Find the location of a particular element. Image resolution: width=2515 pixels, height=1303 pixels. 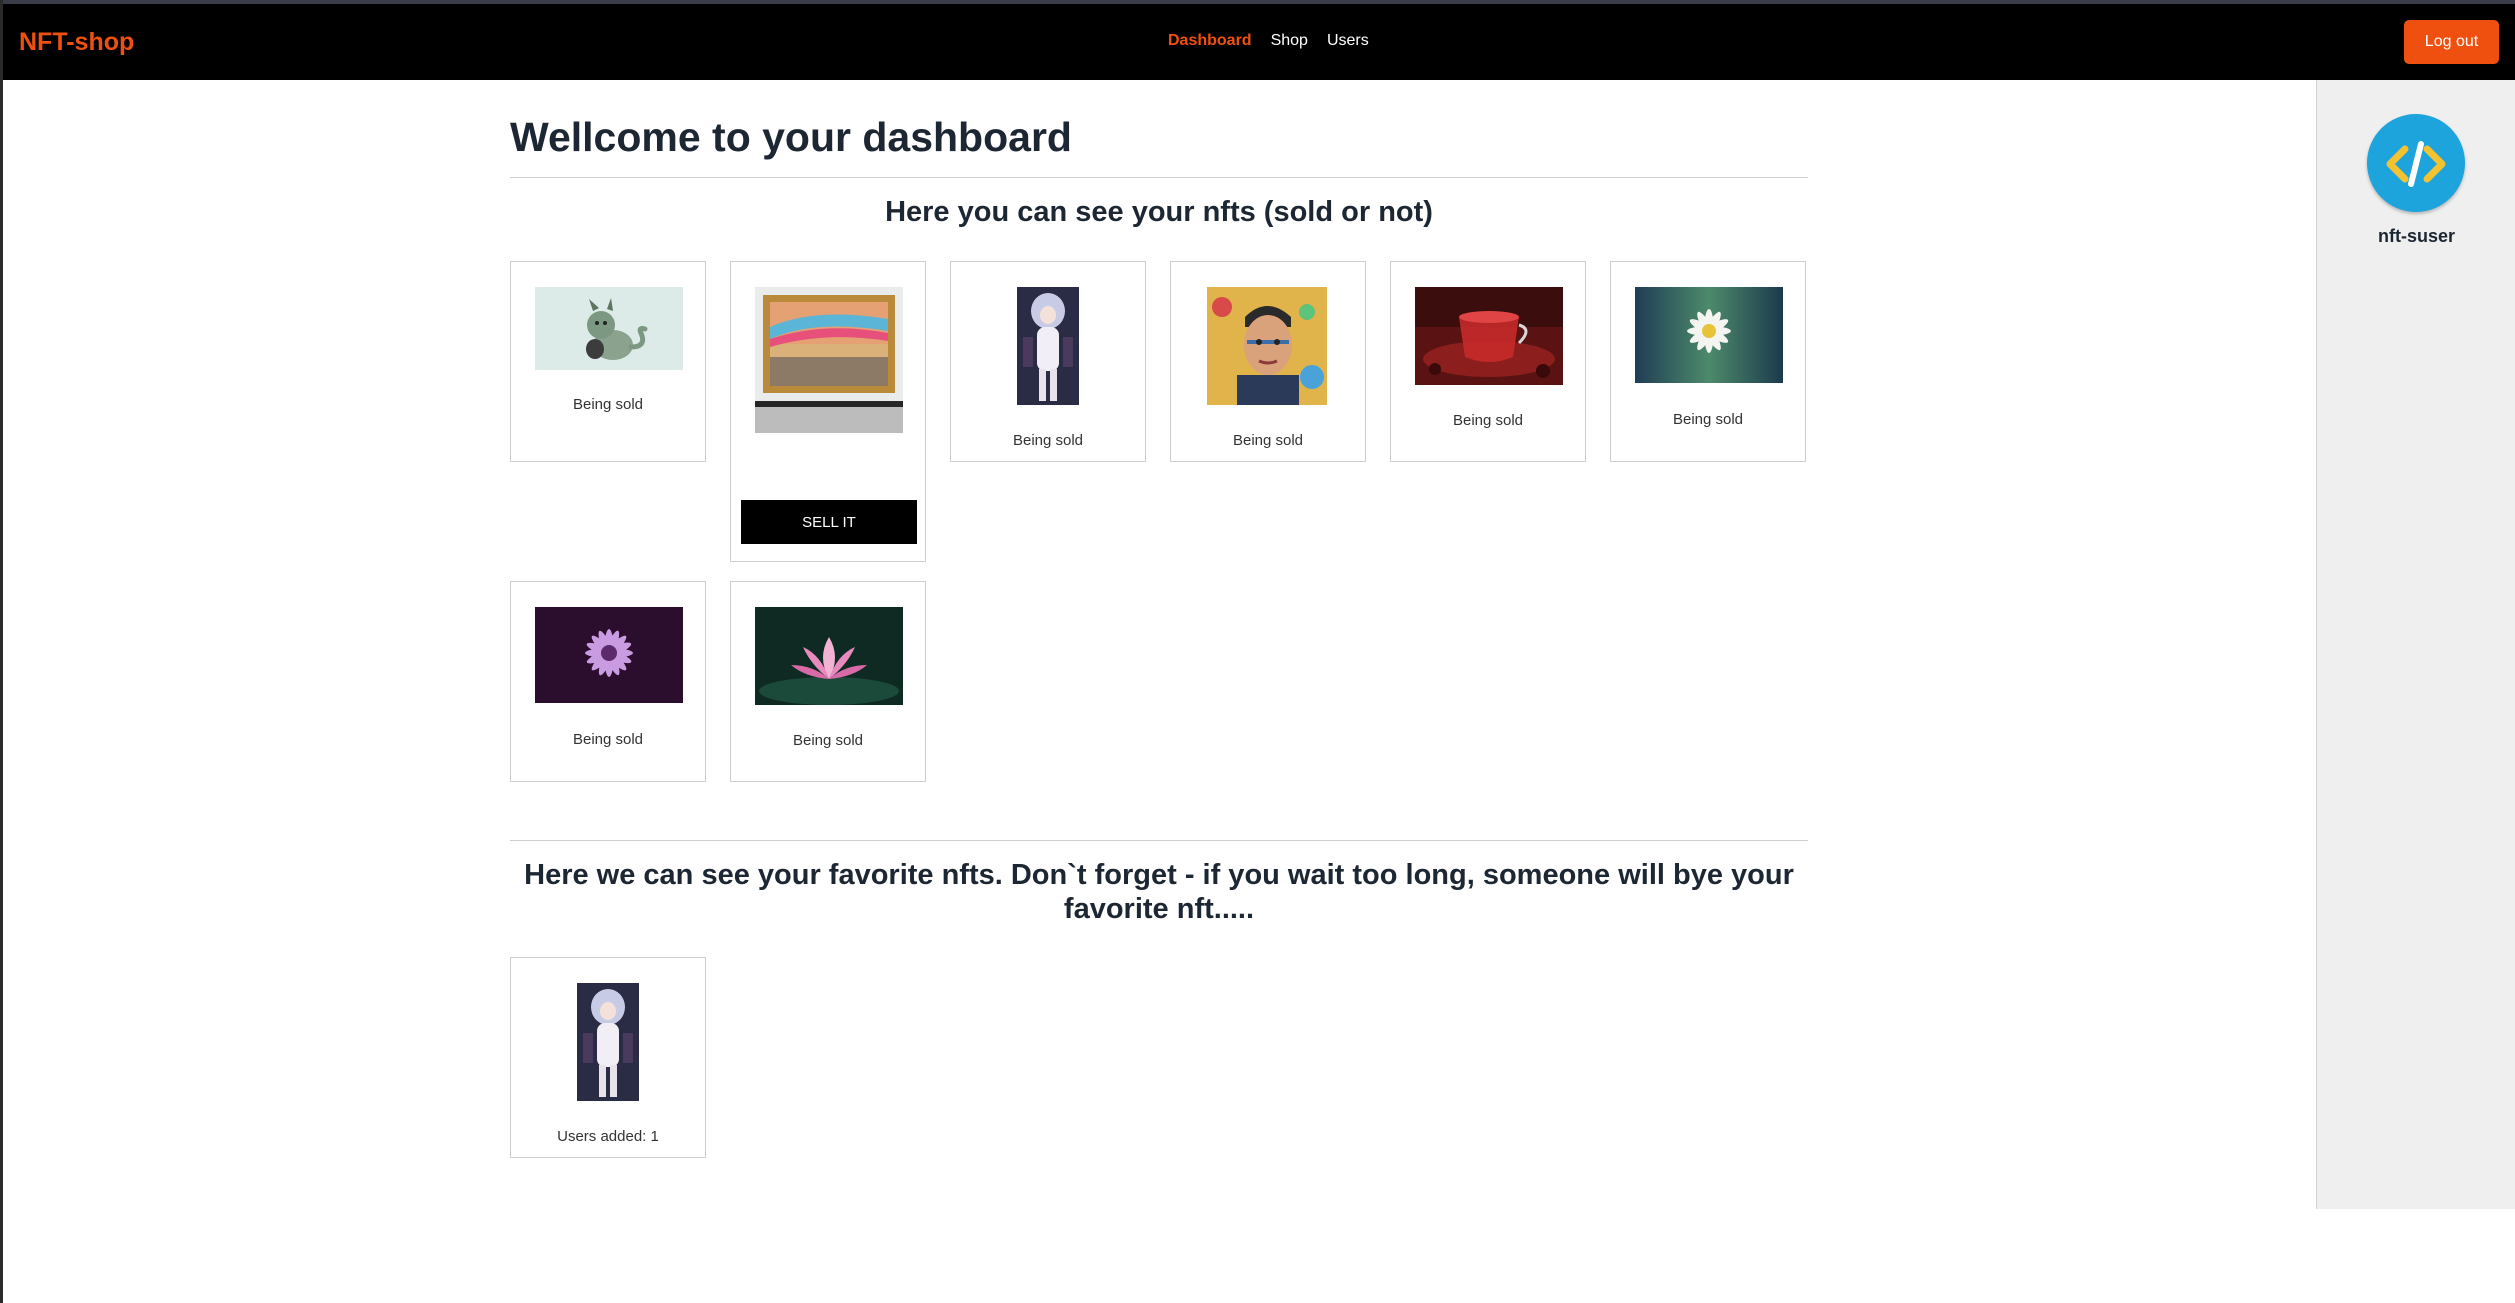

brand-logo: NFT-shop is located at coordinates (76, 42).